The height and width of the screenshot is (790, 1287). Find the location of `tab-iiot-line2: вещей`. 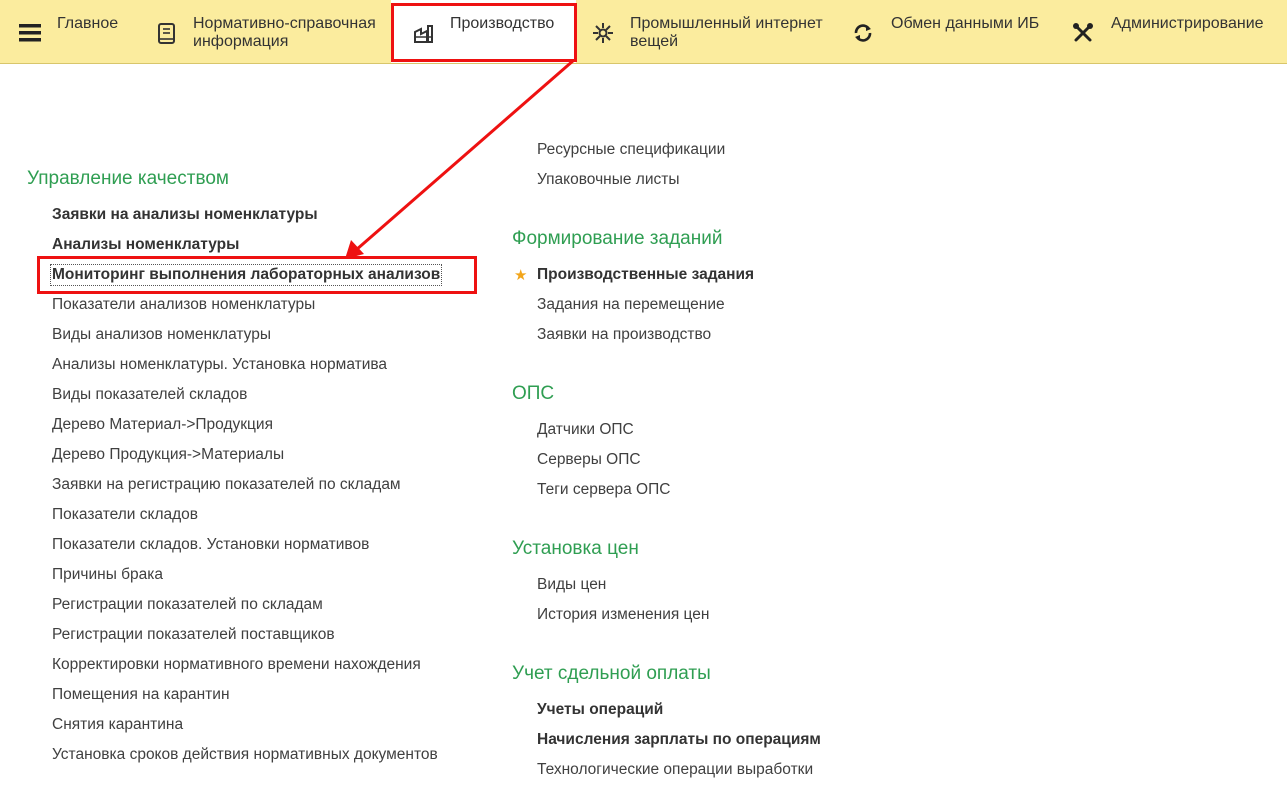

tab-iiot-line2: вещей is located at coordinates (654, 41).